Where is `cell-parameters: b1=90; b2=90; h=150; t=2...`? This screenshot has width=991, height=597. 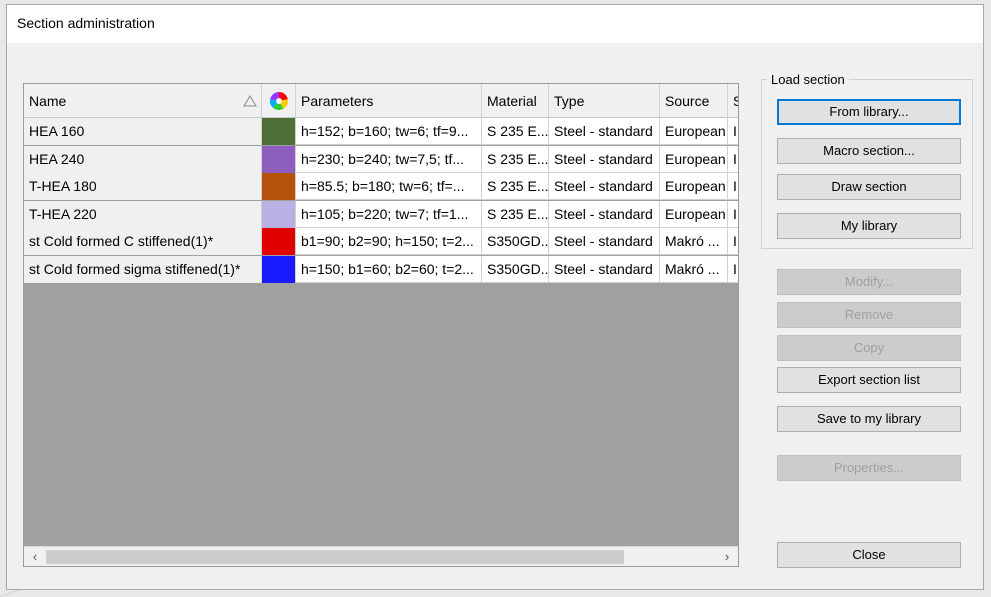 cell-parameters: b1=90; b2=90; h=150; t=2... is located at coordinates (389, 241).